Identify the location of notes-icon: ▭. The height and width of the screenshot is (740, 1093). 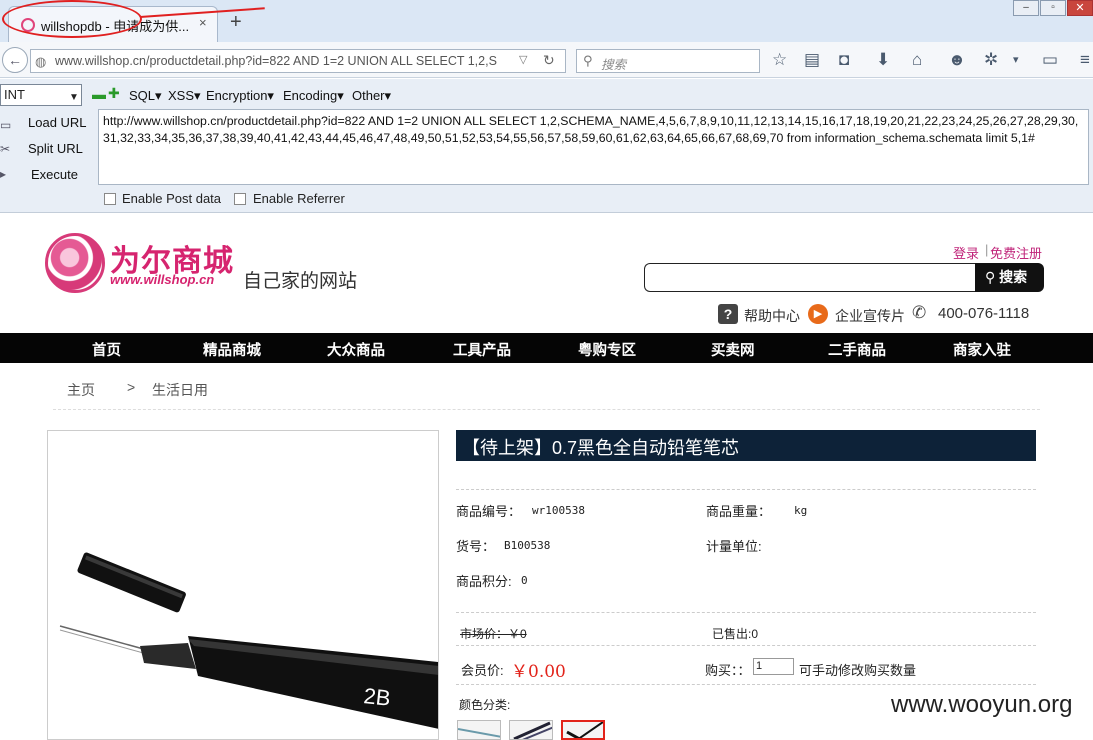
(1050, 60).